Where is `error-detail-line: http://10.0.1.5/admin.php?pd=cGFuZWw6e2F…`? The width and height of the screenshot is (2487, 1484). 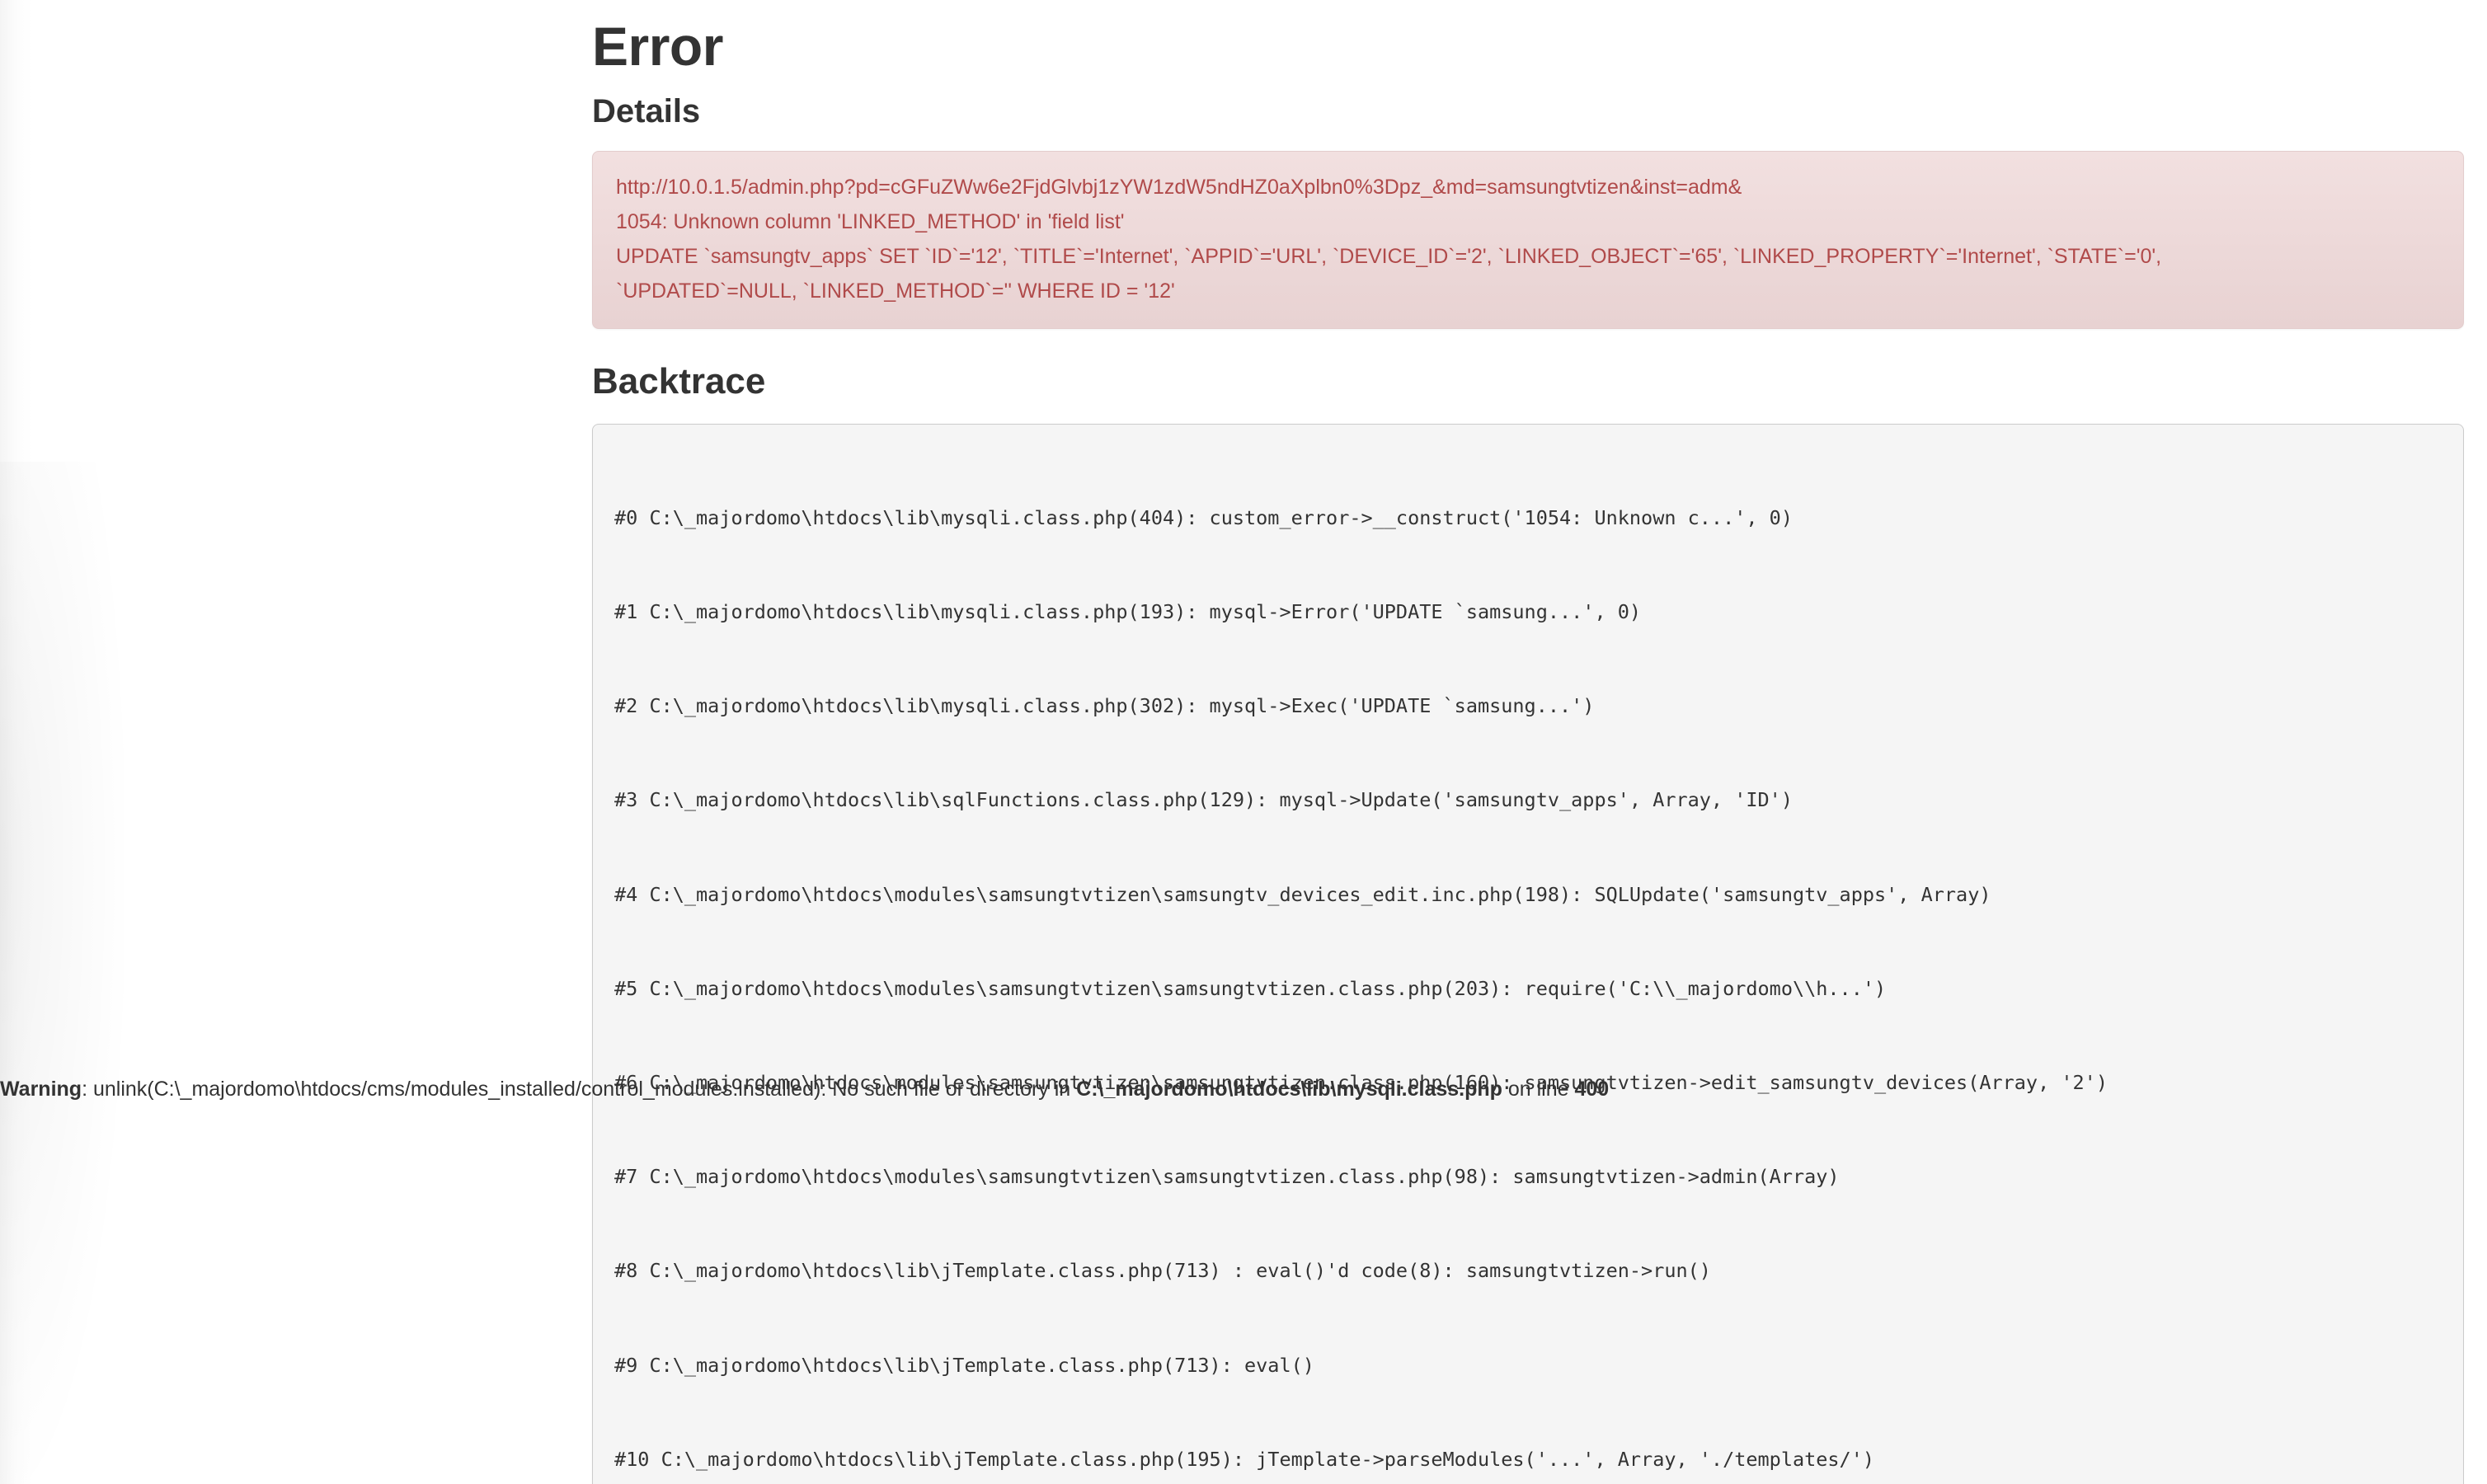
error-detail-line: http://10.0.1.5/admin.php?pd=cGFuZWw6e2F… is located at coordinates (1179, 188).